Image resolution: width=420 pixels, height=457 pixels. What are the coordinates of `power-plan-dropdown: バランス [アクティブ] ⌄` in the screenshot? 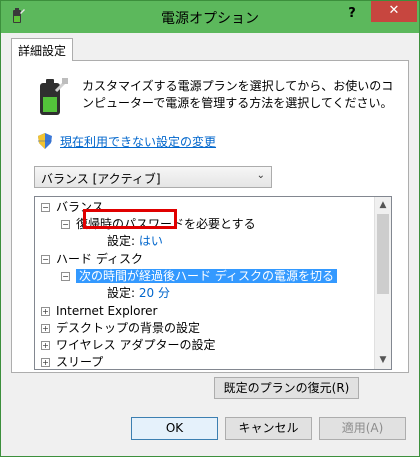 It's located at (153, 177).